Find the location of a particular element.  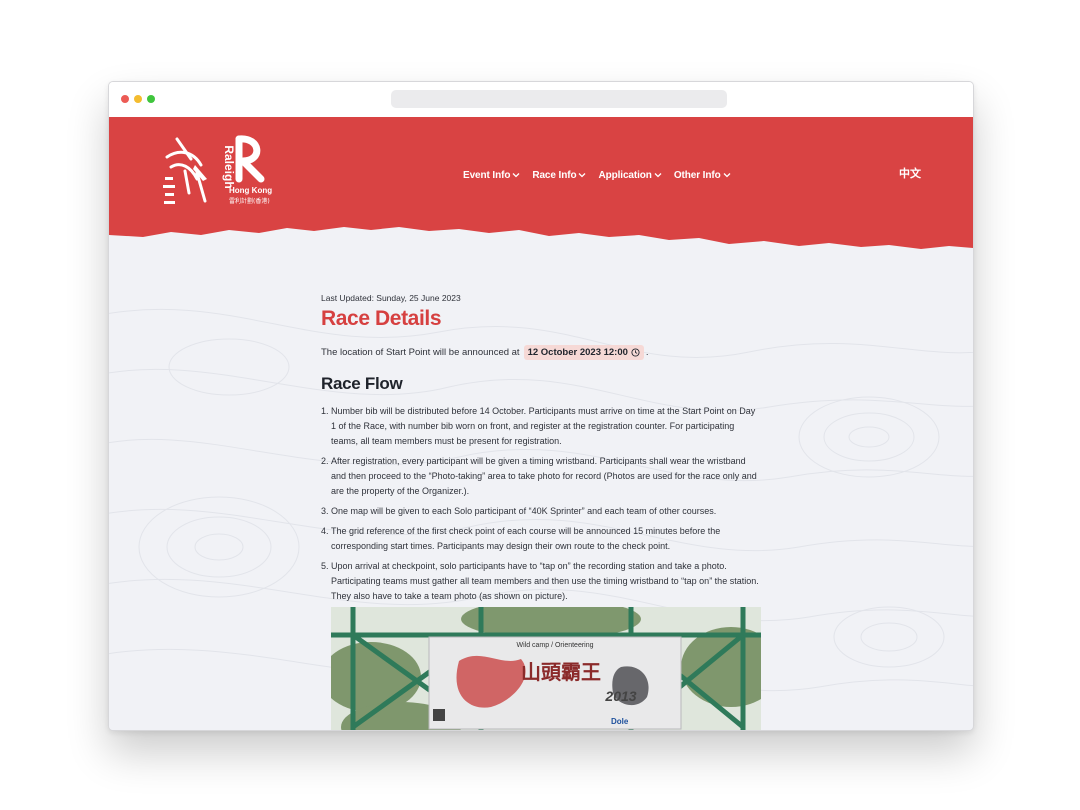

race-flow-heading: Race Flow is located at coordinates (362, 383).